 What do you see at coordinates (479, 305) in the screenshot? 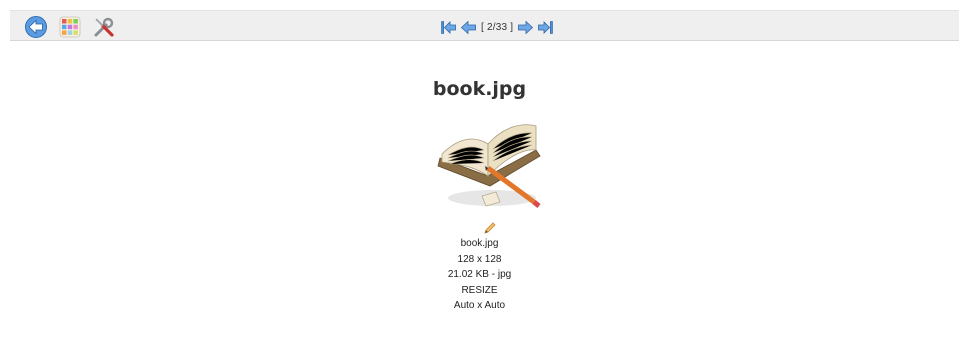
I see `resize-value: Auto x Auto` at bounding box center [479, 305].